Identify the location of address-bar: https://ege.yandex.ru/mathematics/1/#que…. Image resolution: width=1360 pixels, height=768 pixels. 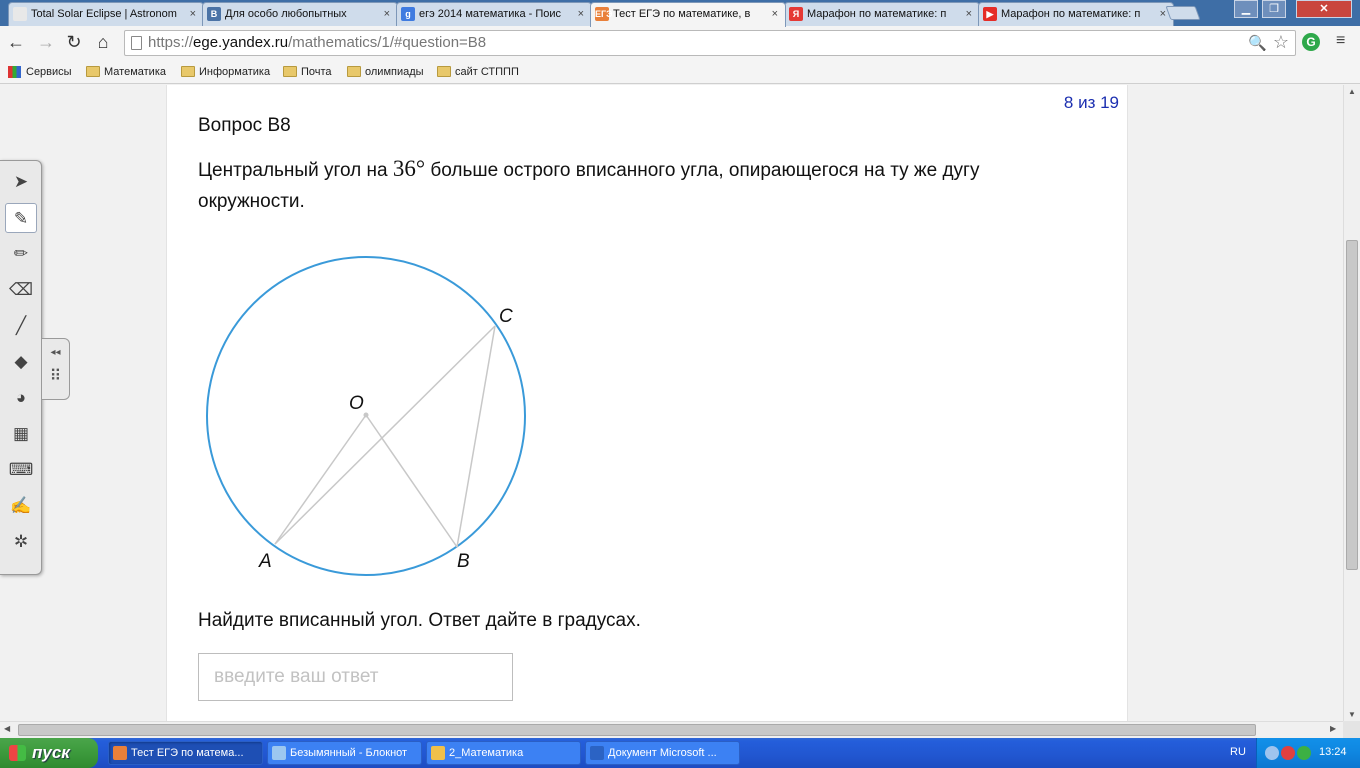
(710, 43).